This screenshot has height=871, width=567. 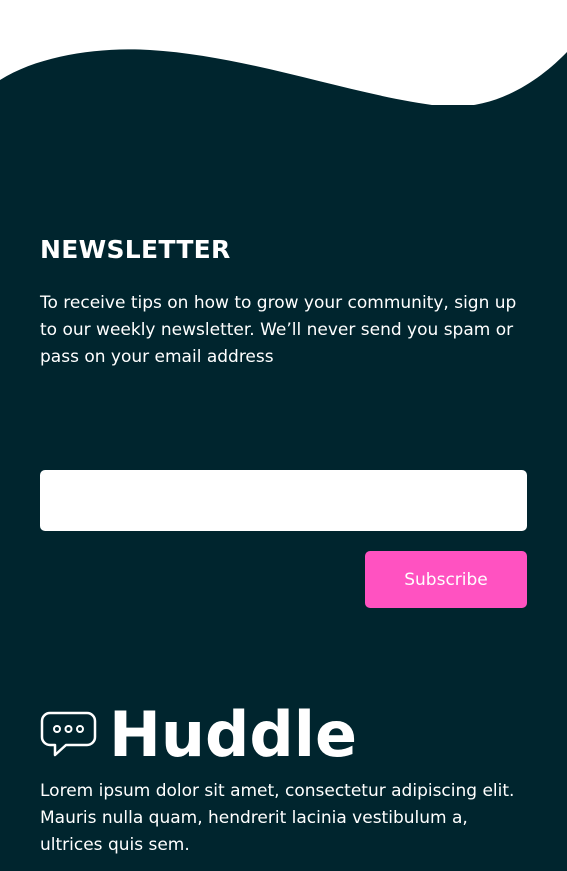 I want to click on chat-bubble-icon, so click(x=68, y=734).